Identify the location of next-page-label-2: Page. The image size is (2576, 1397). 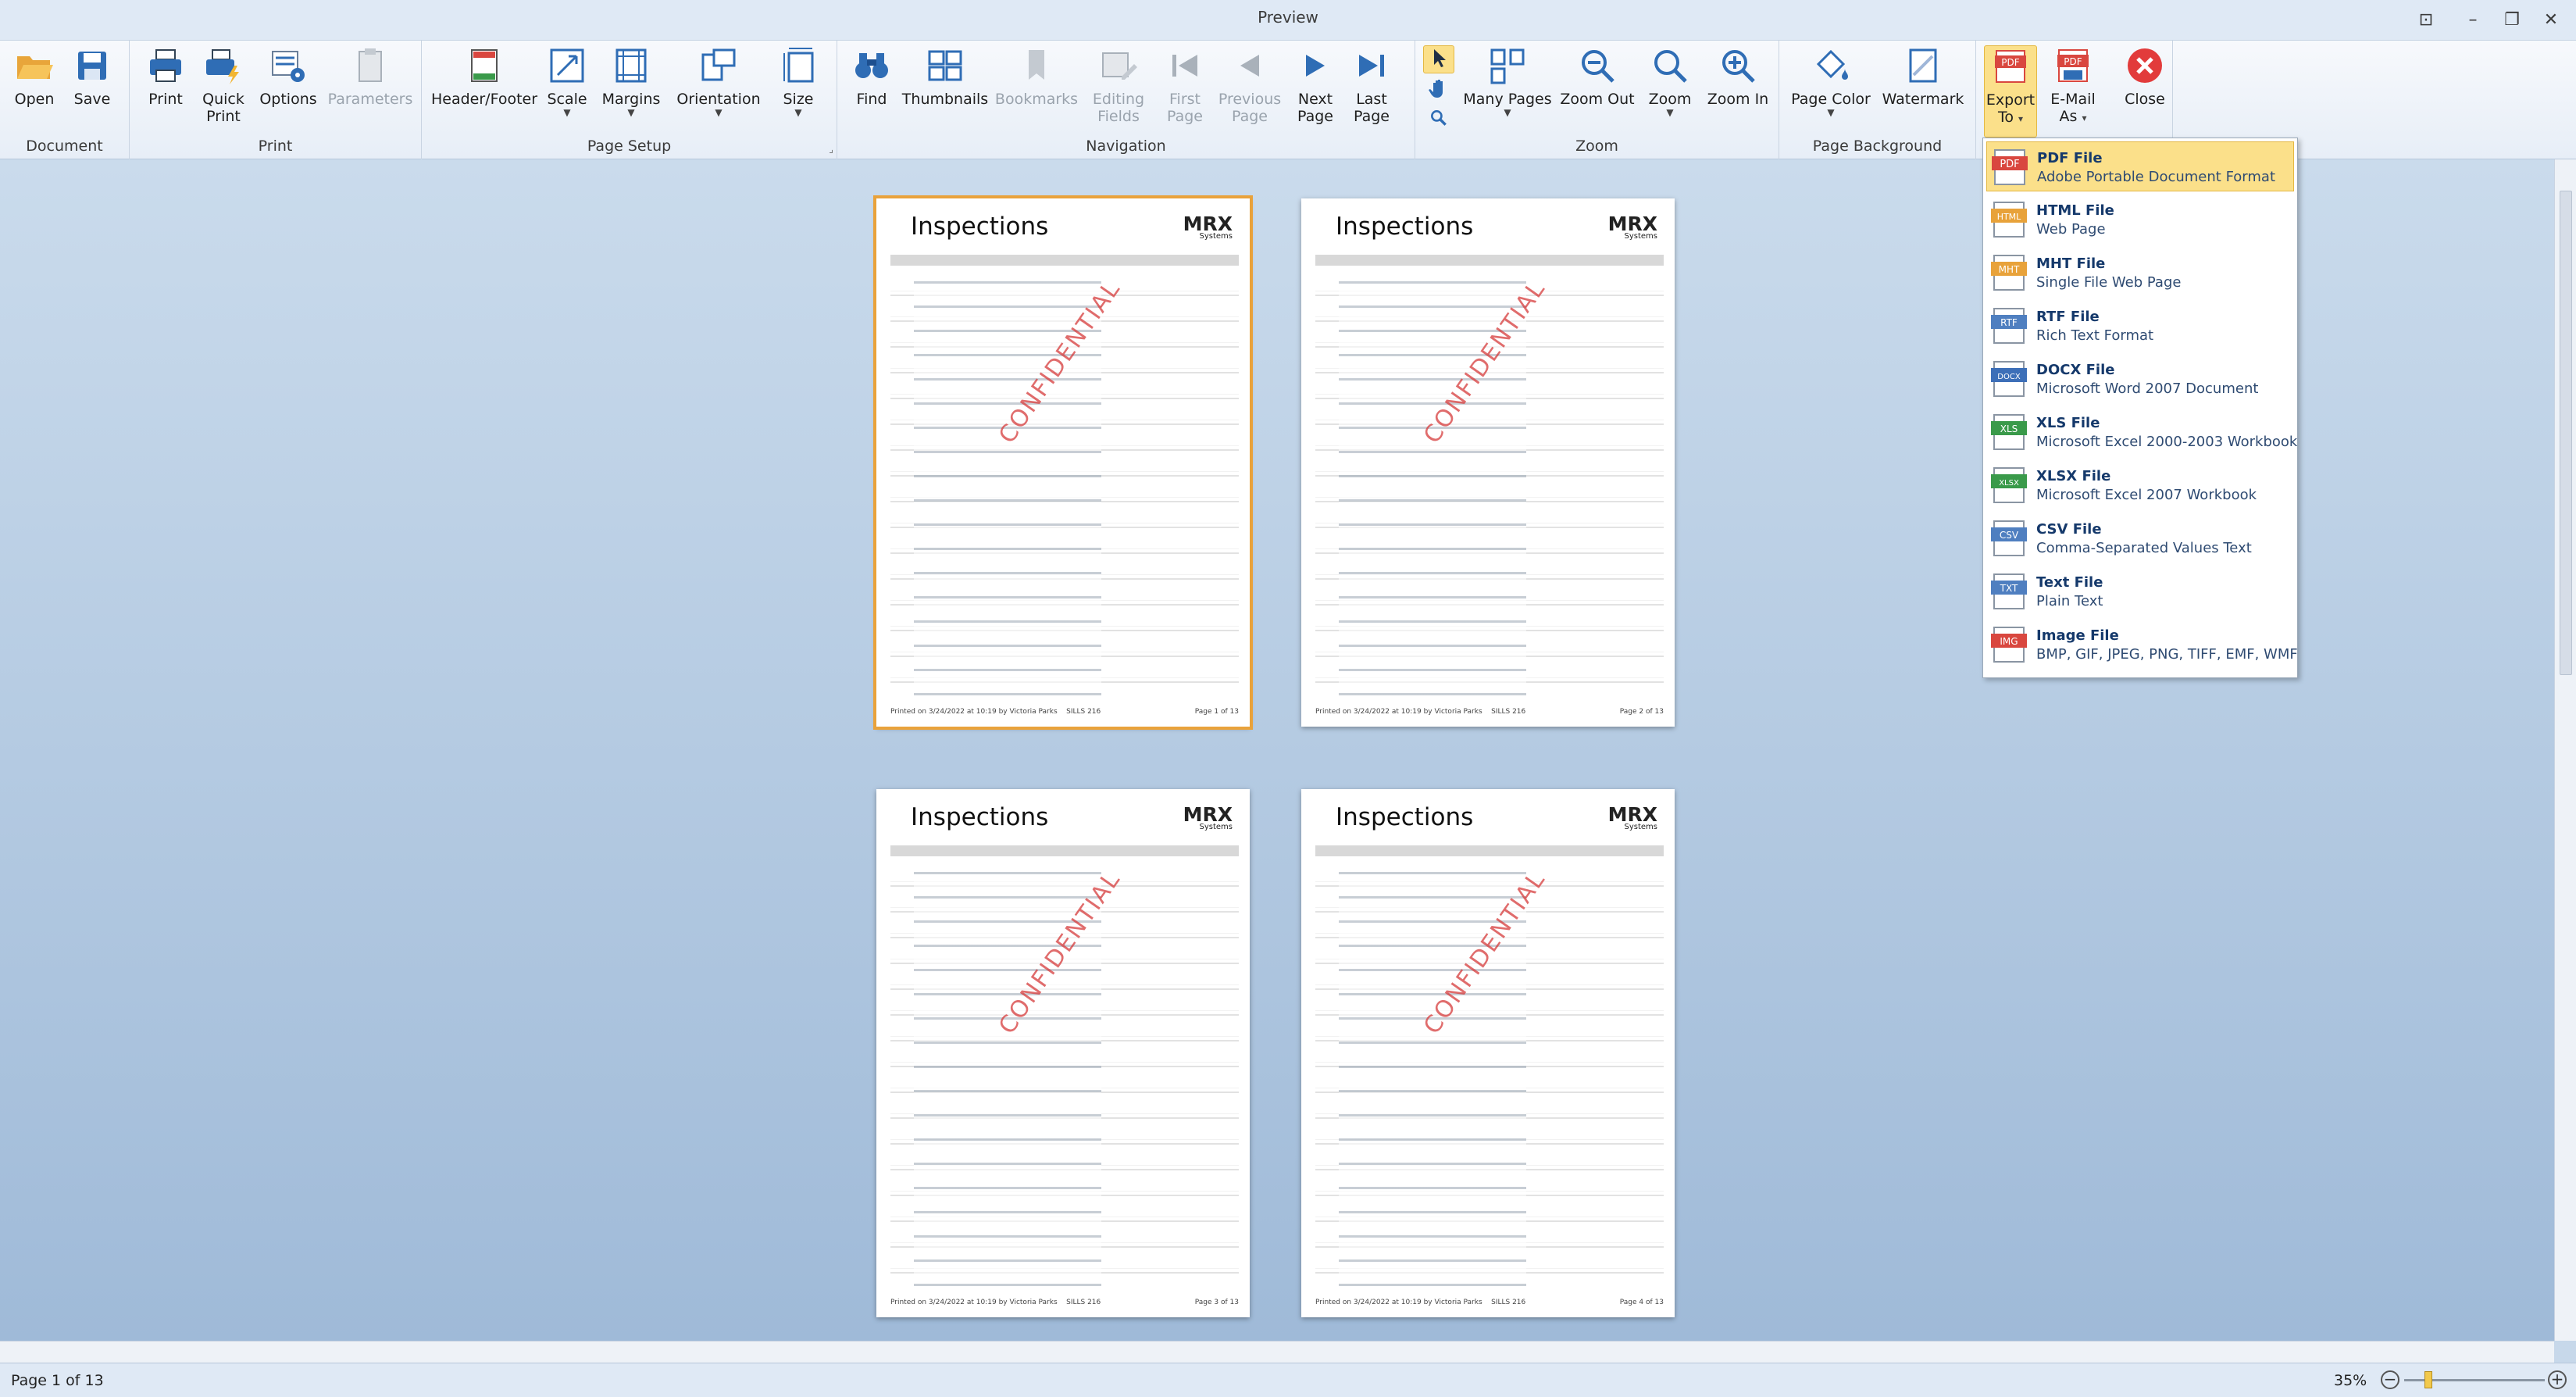
(1315, 116).